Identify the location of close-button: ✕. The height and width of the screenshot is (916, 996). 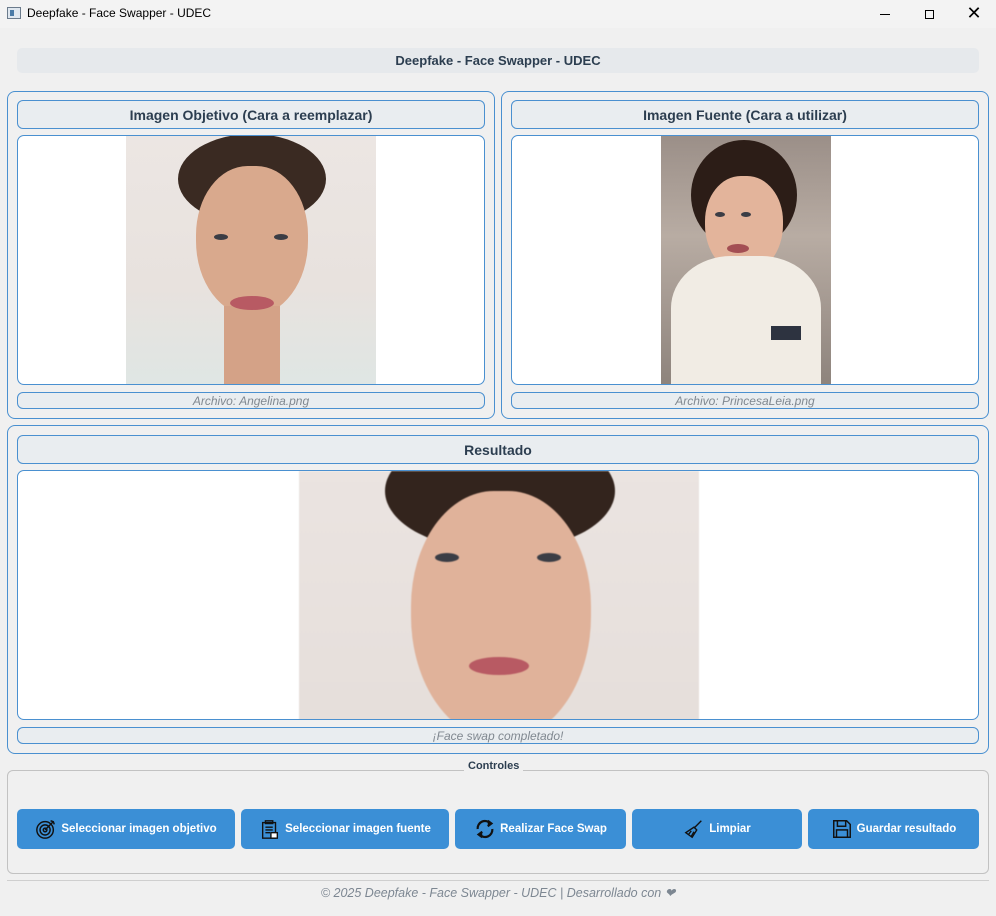
(973, 14).